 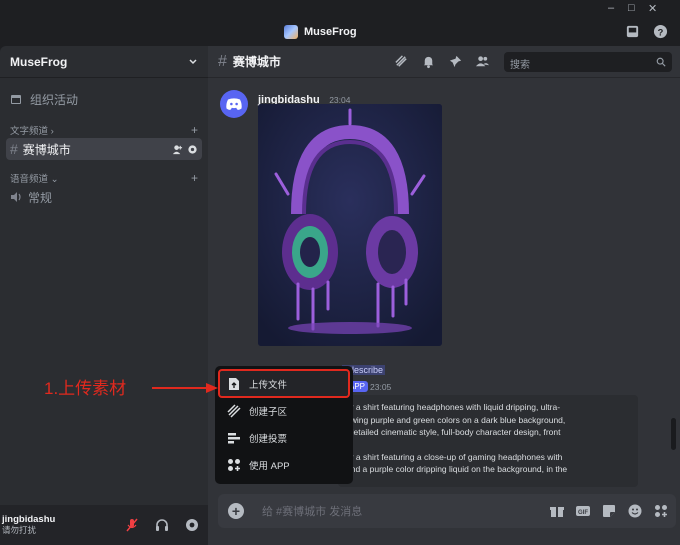 What do you see at coordinates (611, 8) in the screenshot?
I see `minimize-button: –` at bounding box center [611, 8].